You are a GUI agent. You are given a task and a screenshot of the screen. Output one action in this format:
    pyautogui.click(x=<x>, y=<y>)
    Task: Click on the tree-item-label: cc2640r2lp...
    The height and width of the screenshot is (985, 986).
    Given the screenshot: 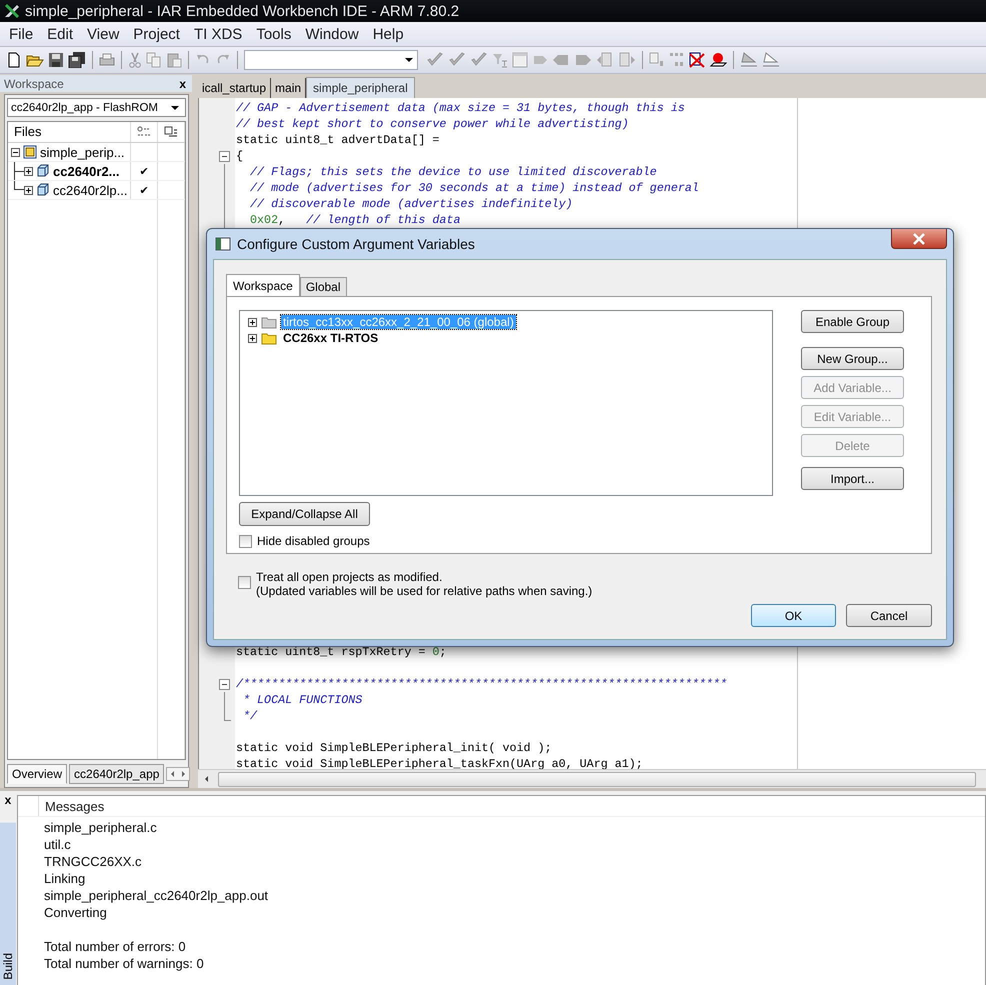 What is the action you would take?
    pyautogui.click(x=90, y=190)
    